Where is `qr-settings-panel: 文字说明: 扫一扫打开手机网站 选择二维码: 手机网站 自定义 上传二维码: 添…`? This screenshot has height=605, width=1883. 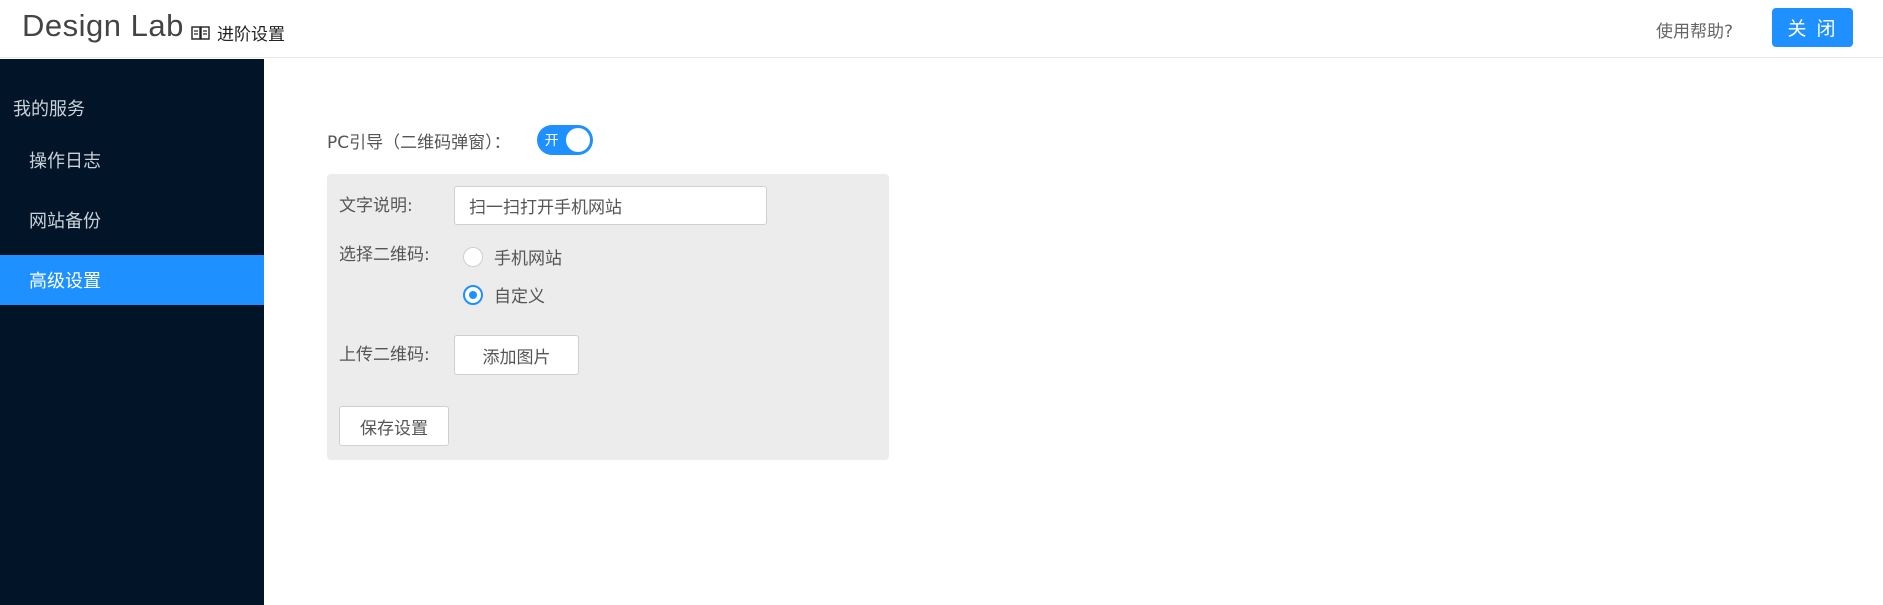
qr-settings-panel: 文字说明: 扫一扫打开手机网站 选择二维码: 手机网站 自定义 上传二维码: 添… is located at coordinates (608, 317).